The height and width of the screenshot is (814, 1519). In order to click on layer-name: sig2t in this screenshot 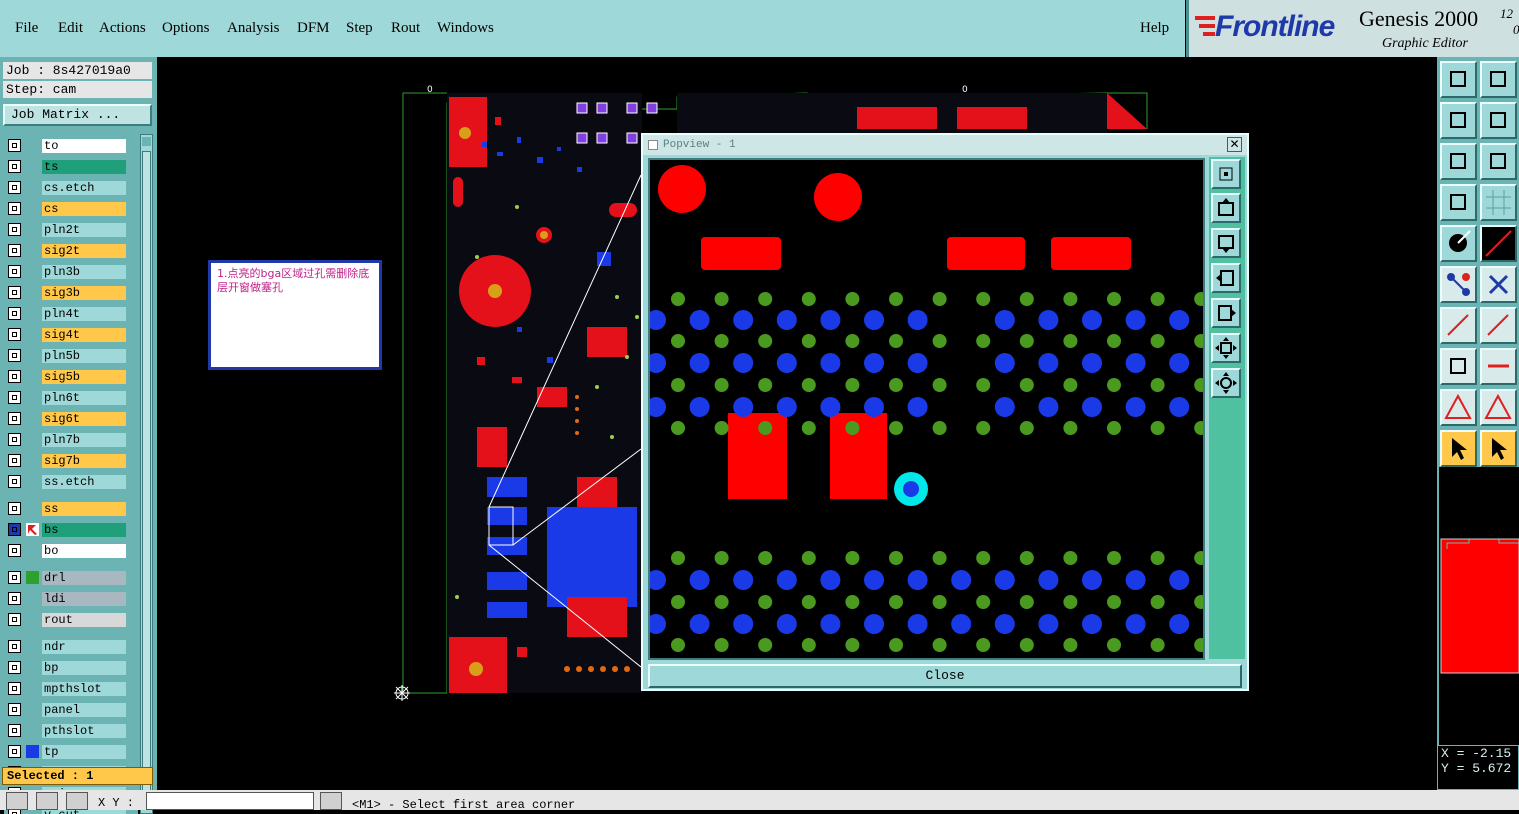, I will do `click(84, 251)`.